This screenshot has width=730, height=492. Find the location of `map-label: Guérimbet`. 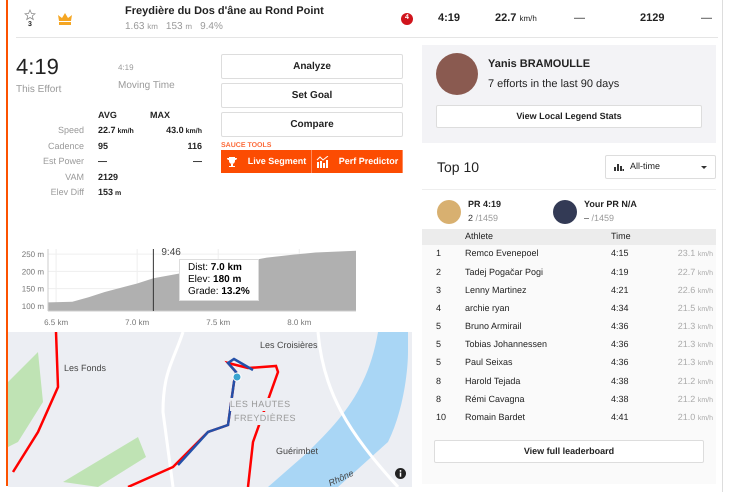

map-label: Guérimbet is located at coordinates (297, 451).